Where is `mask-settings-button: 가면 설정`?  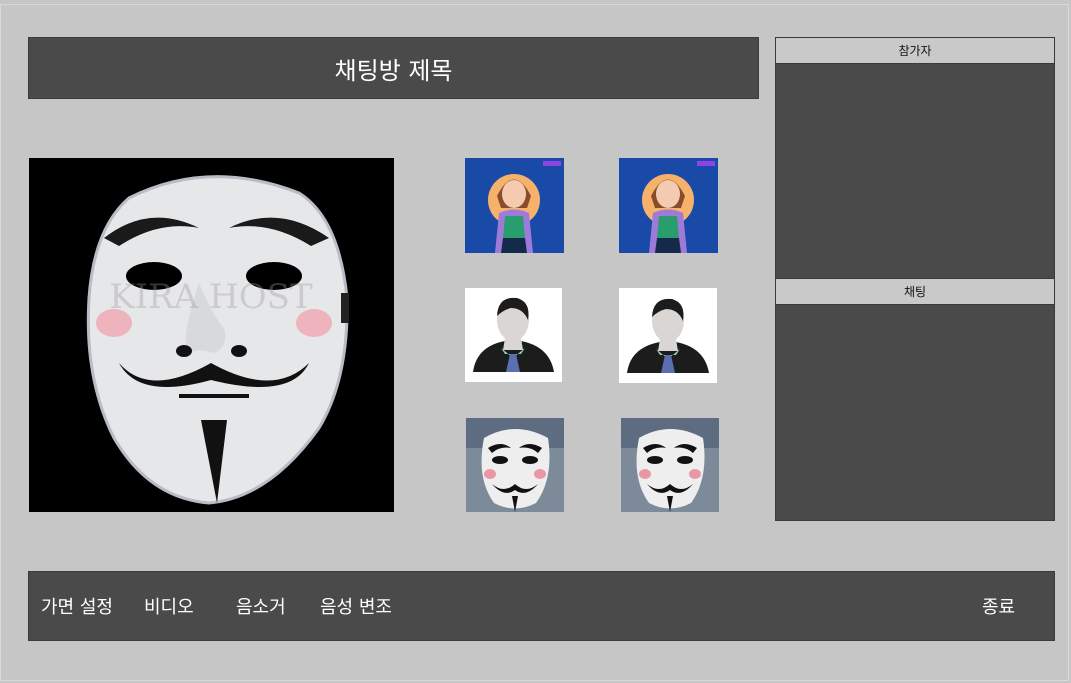
mask-settings-button: 가면 설정 is located at coordinates (77, 606).